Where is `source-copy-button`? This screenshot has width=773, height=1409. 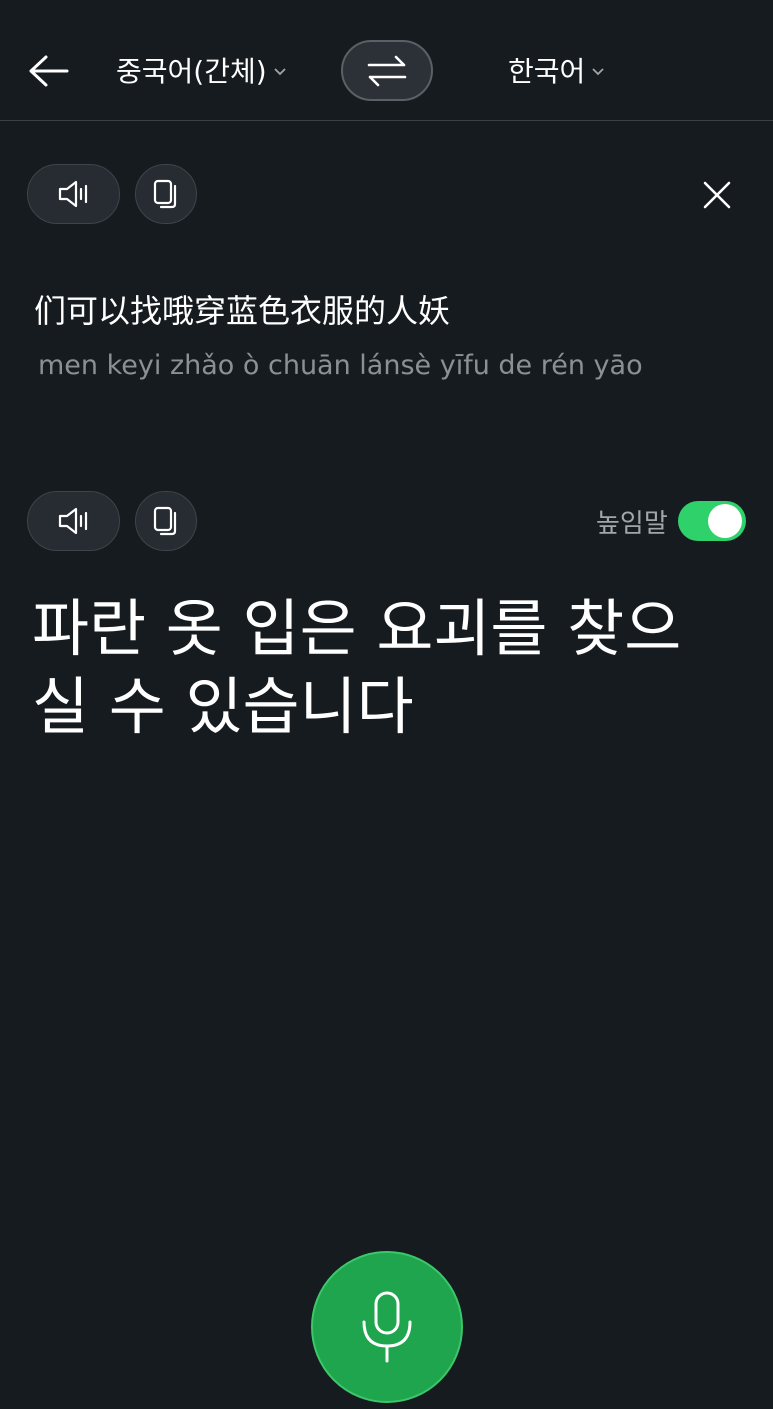 source-copy-button is located at coordinates (166, 194).